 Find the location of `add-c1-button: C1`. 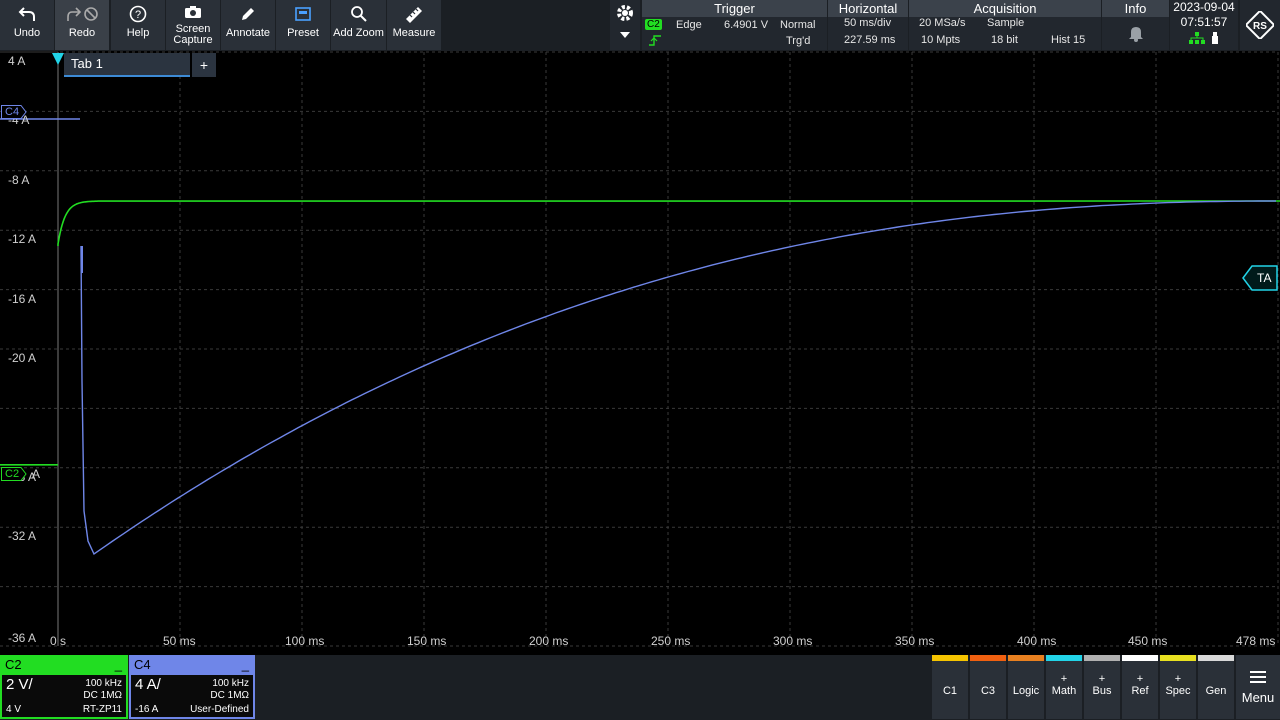

add-c1-button: C1 is located at coordinates (950, 687).